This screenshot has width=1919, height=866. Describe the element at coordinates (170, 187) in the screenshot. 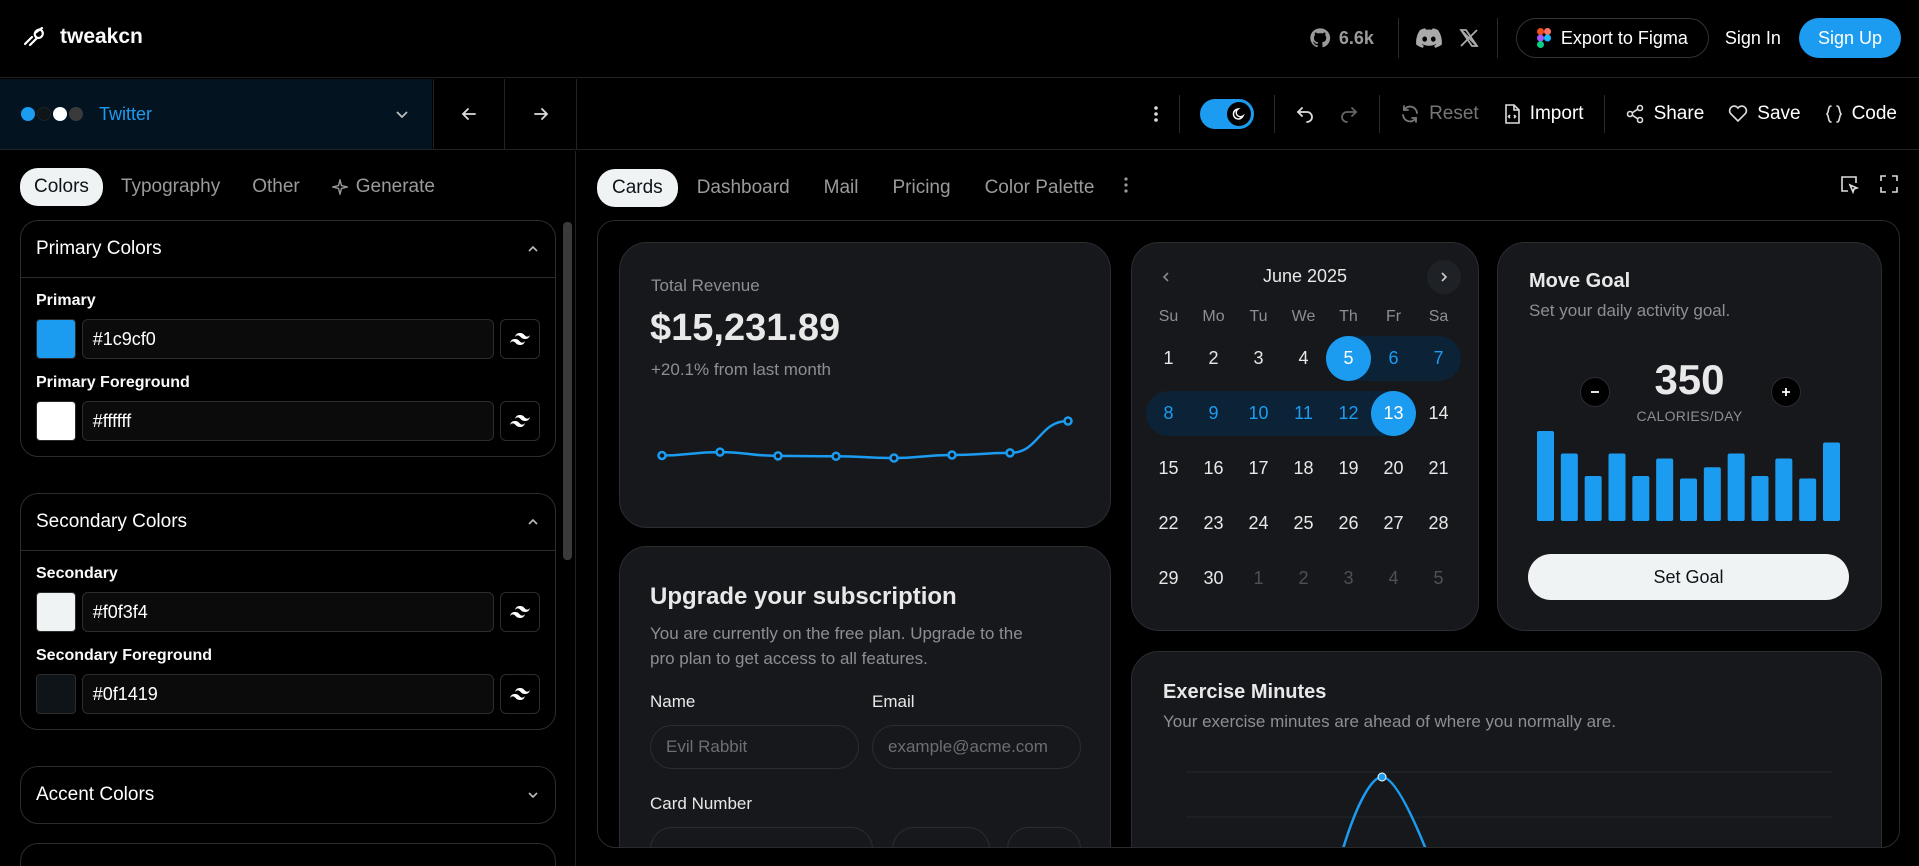

I see `tab-typography: Typography` at that location.